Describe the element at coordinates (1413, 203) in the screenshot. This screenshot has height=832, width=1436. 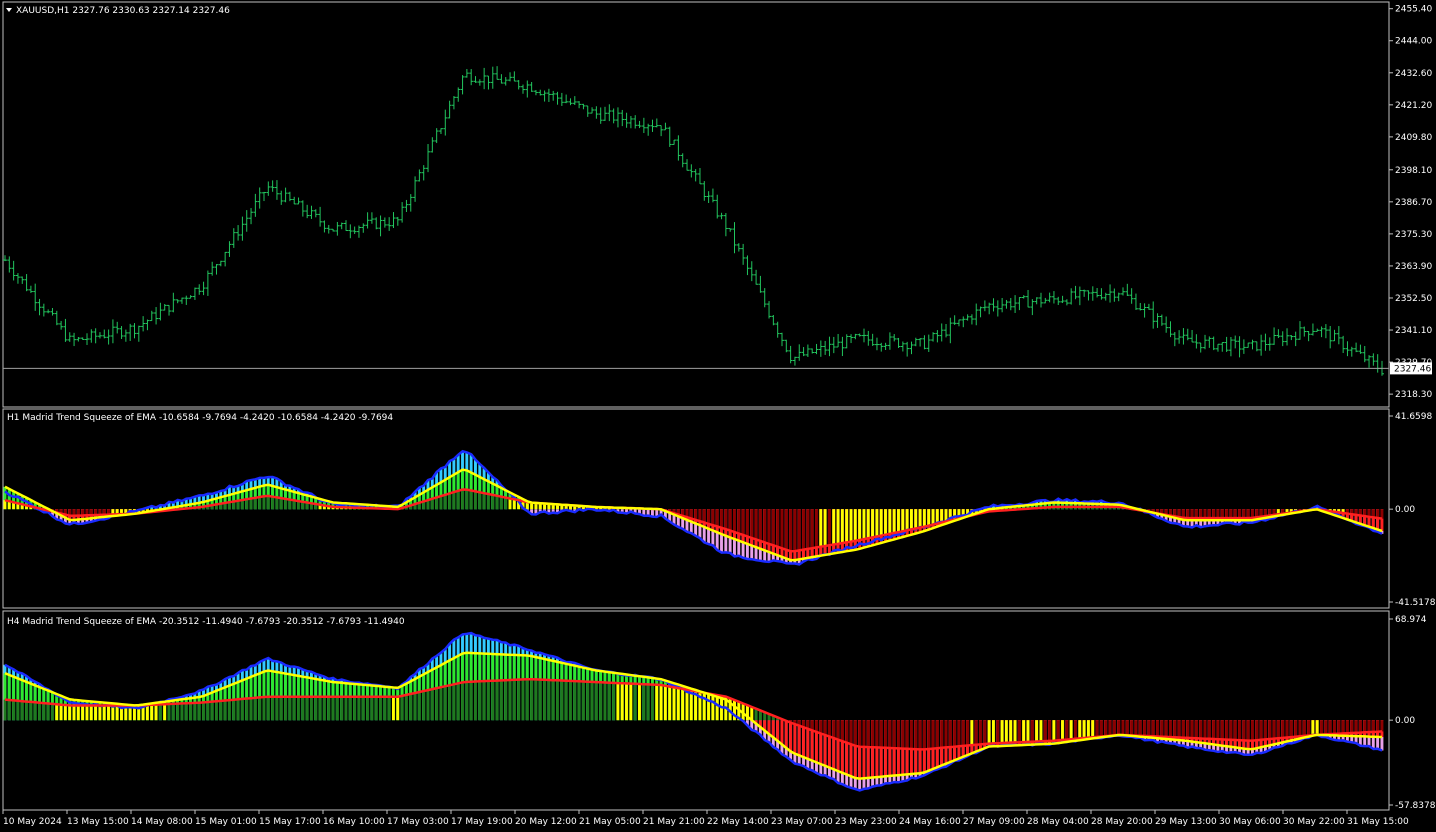
I see `price-tick-label: 2386.70` at that location.